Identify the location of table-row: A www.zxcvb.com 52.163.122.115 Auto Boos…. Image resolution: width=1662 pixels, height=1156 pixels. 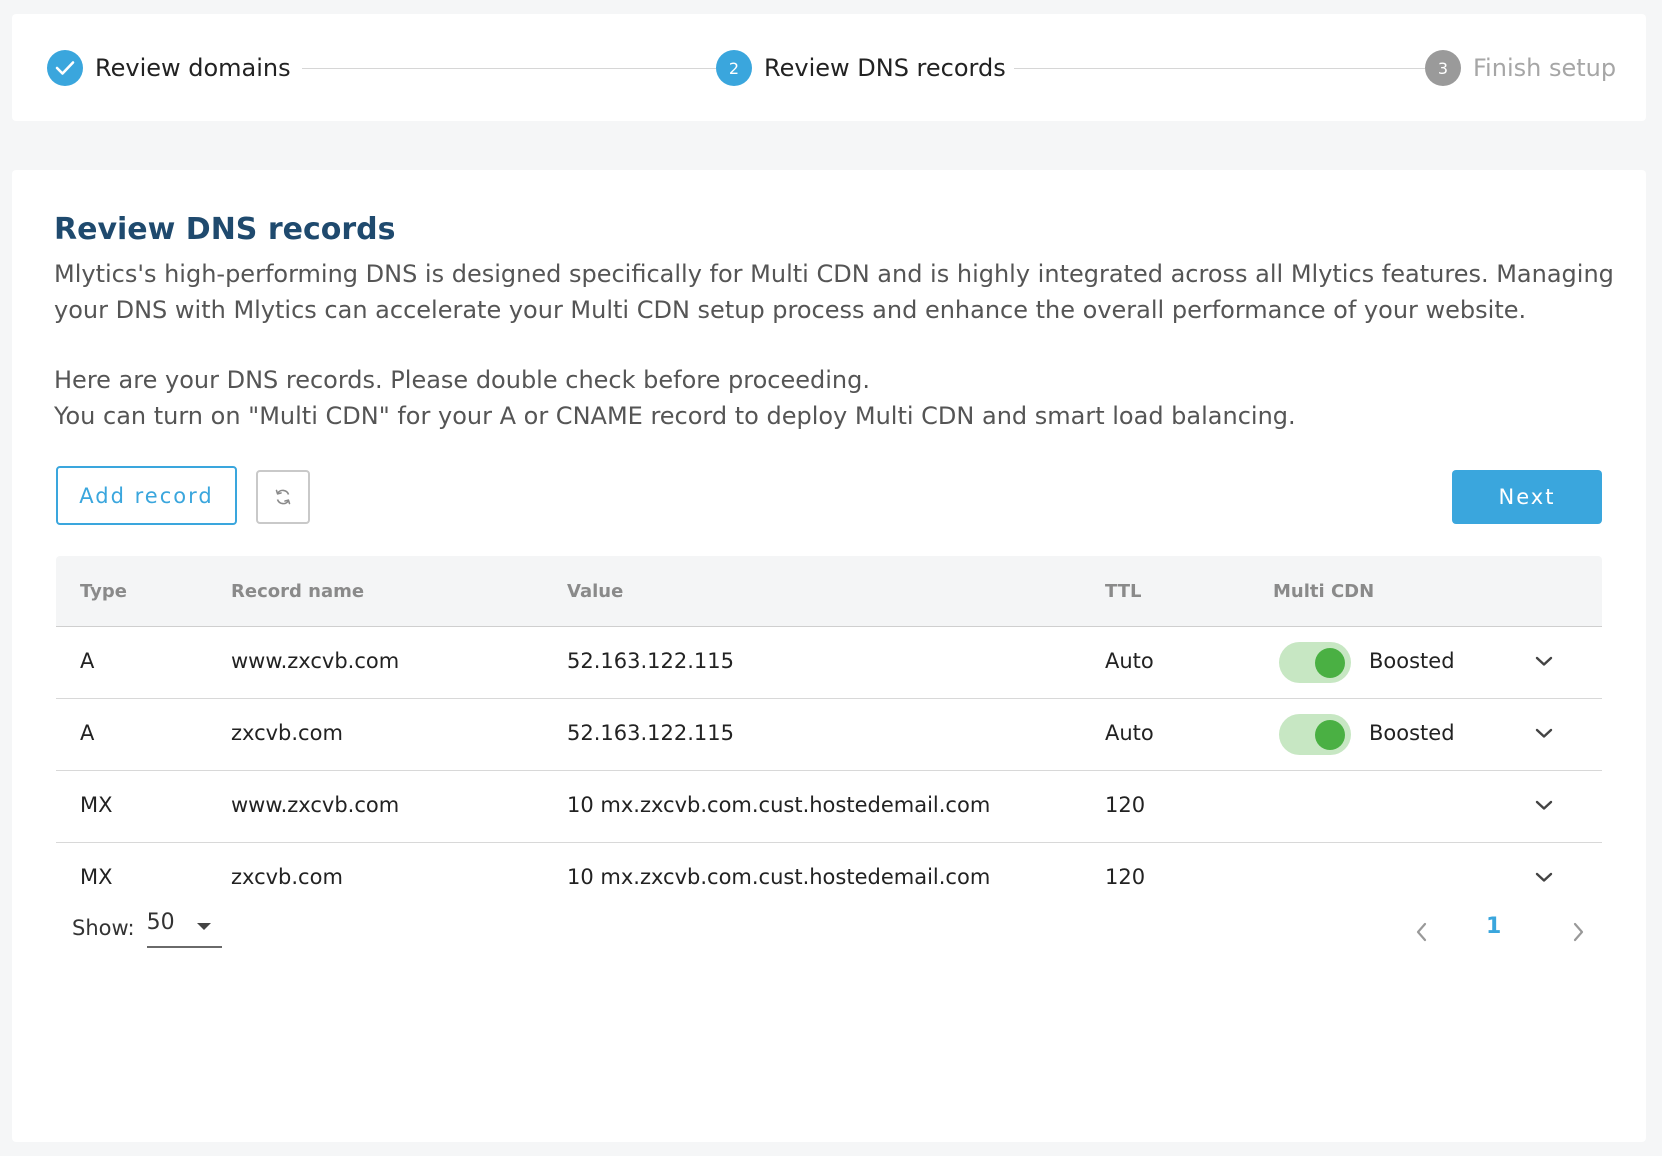
(829, 663).